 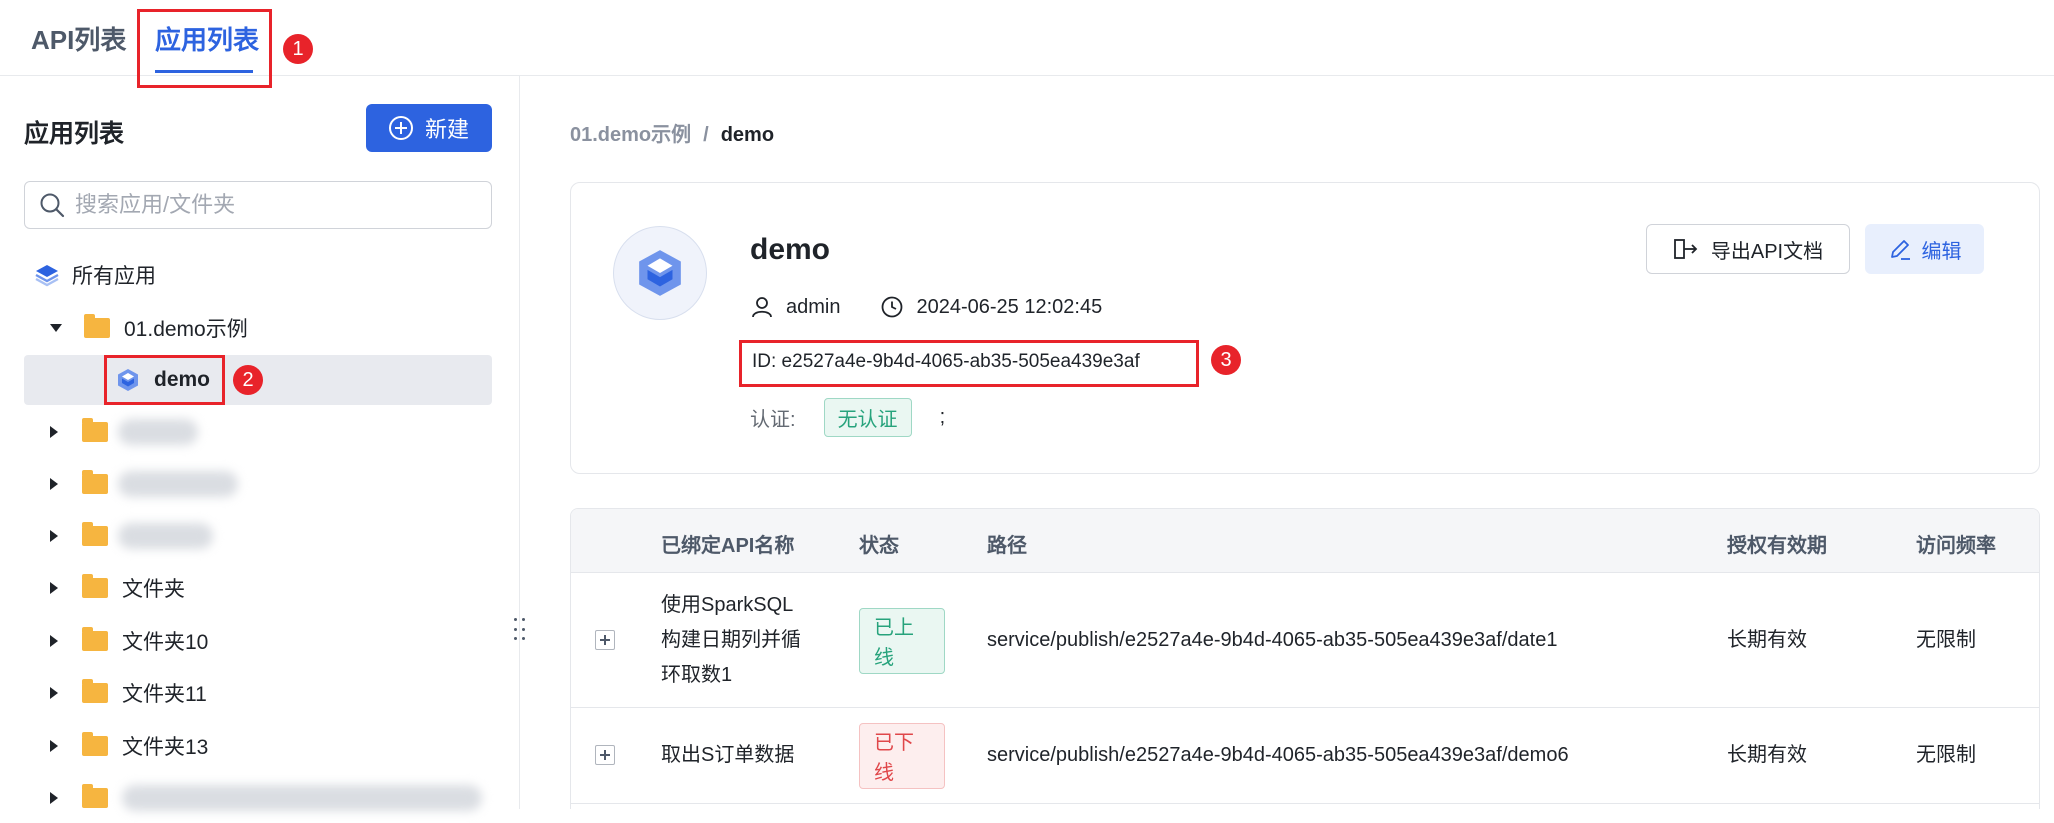 I want to click on annotation-badge-1: 1, so click(x=298, y=49).